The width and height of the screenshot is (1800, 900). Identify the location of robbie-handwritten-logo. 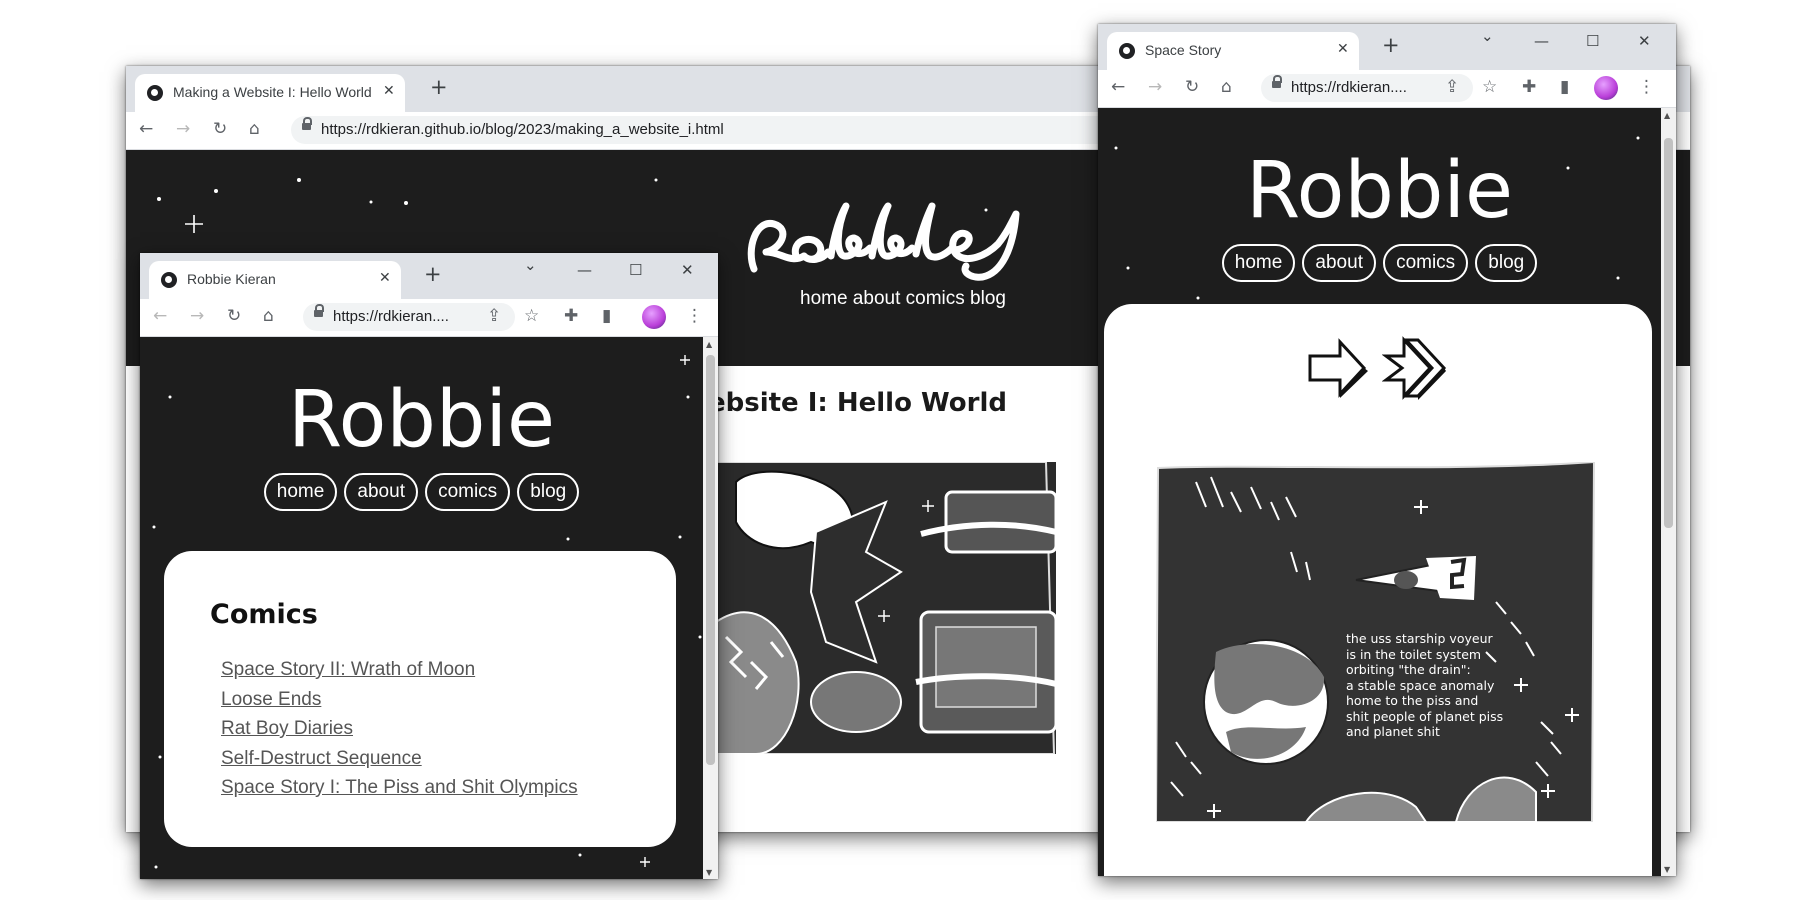
(883, 241).